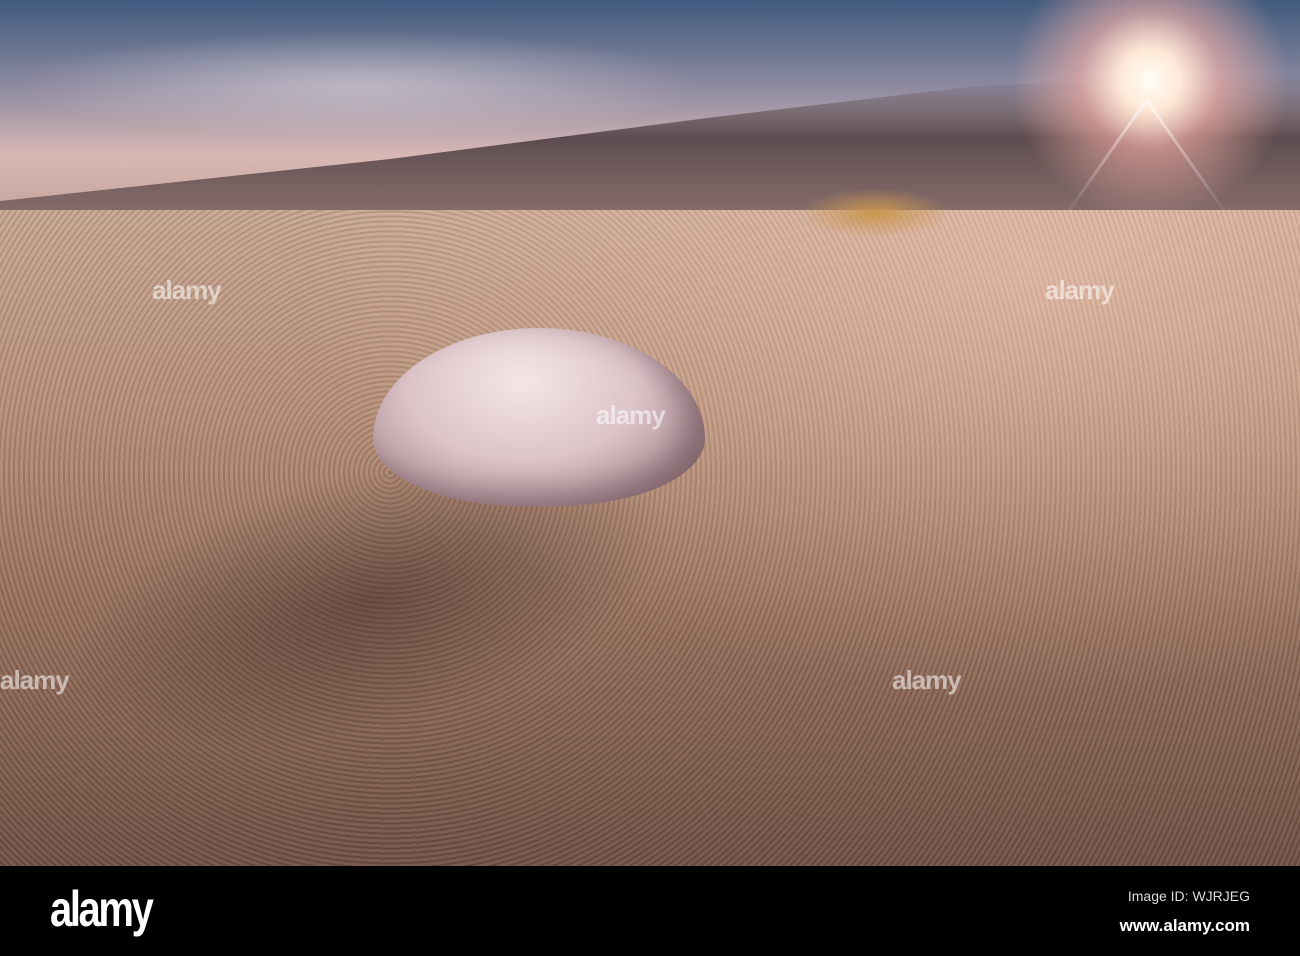 Image resolution: width=1300 pixels, height=956 pixels. I want to click on cloud, so click(360, 85).